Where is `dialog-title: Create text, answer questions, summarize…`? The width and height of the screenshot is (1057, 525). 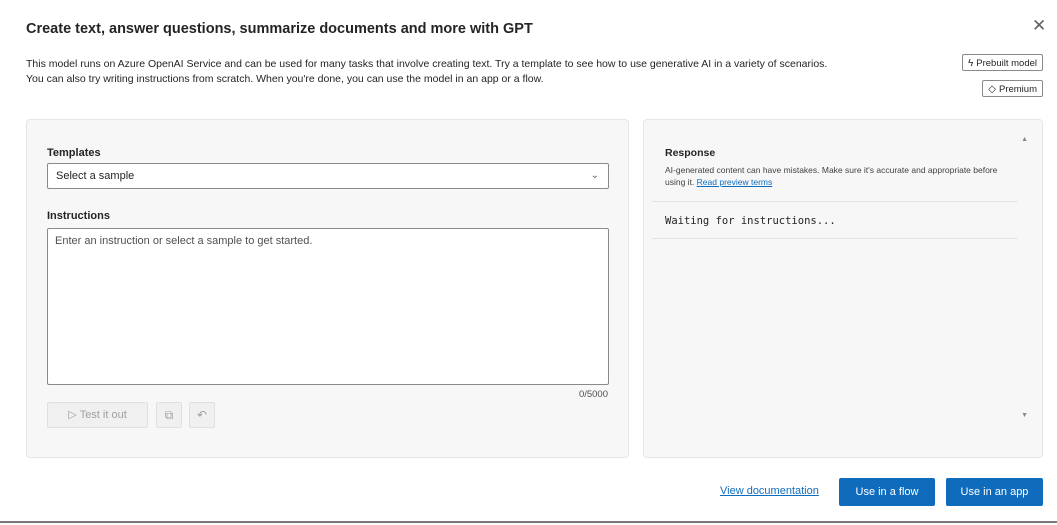 dialog-title: Create text, answer questions, summarize… is located at coordinates (279, 29).